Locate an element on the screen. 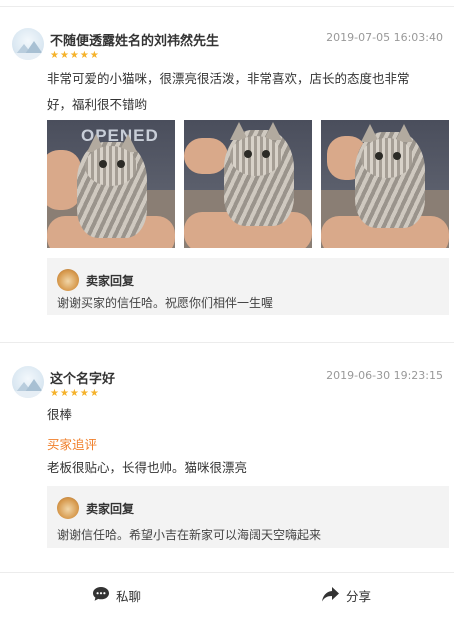 The width and height of the screenshot is (454, 617). followup-text: 老板很贴心，长得也帅。猫咪很漂亮 is located at coordinates (147, 467).